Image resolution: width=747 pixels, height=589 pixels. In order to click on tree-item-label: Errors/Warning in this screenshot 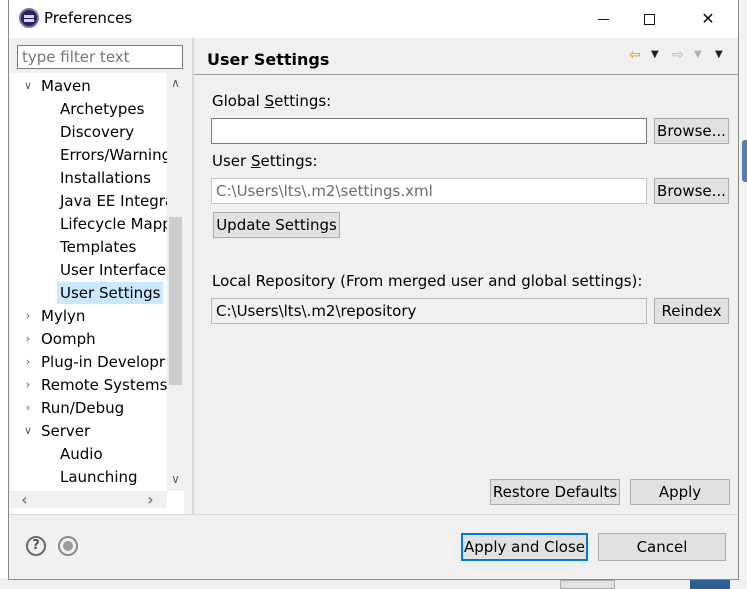, I will do `click(113, 155)`.